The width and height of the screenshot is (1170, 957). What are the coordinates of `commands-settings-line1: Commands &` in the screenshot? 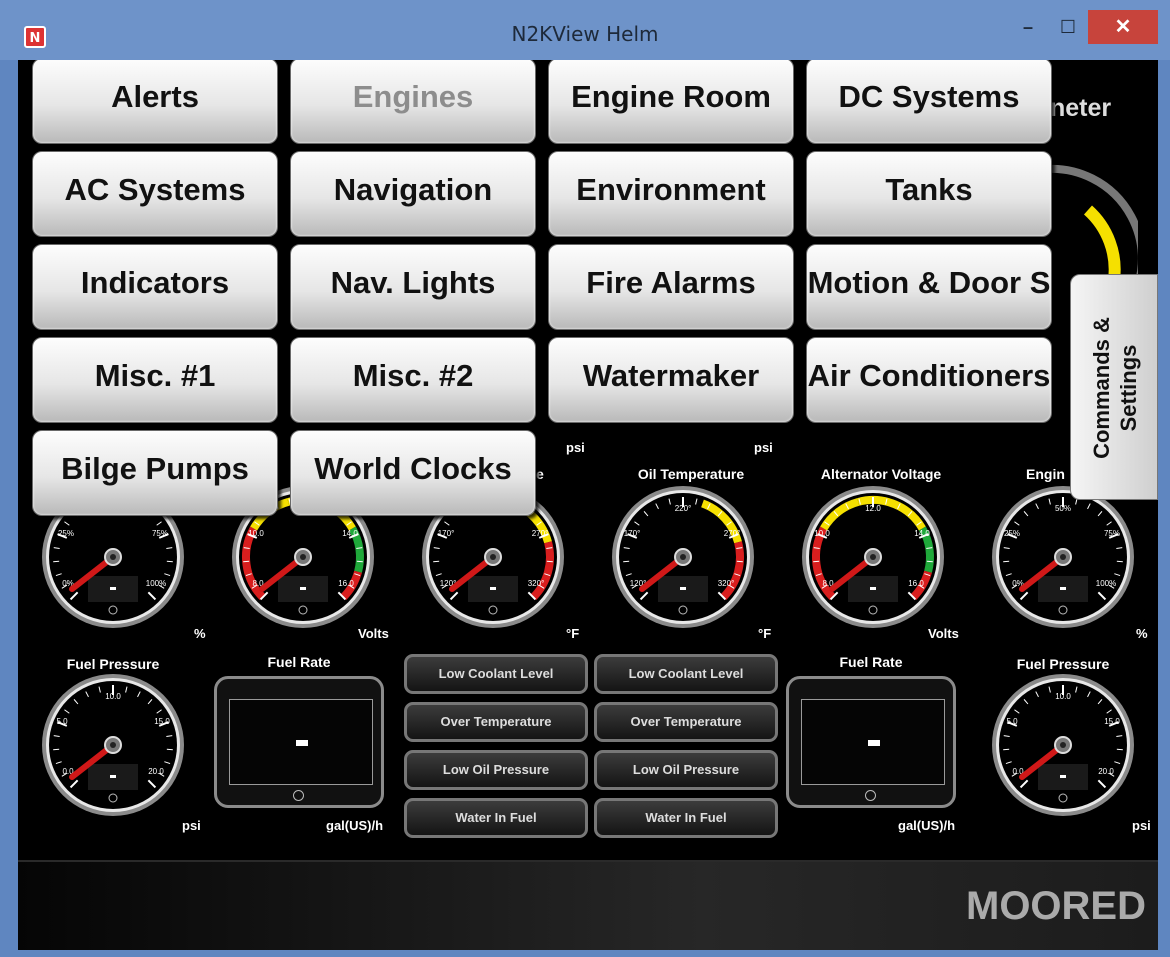 It's located at (1101, 388).